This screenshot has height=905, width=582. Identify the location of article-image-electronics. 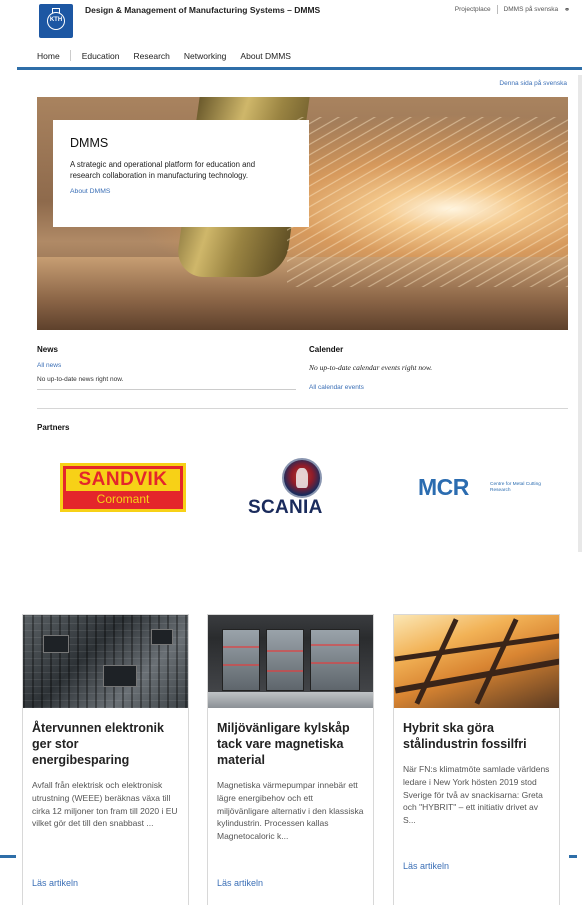
(105, 661).